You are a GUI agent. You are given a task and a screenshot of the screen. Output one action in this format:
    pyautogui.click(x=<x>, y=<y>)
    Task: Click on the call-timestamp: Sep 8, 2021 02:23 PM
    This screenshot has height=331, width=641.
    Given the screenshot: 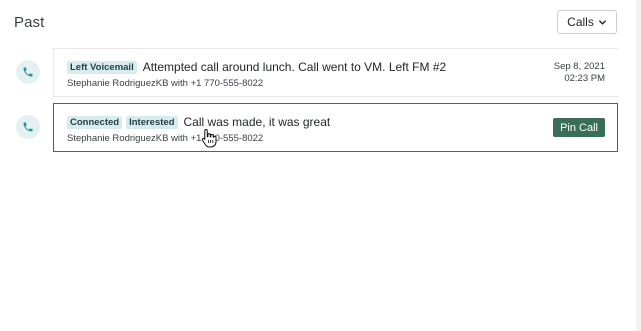 What is the action you would take?
    pyautogui.click(x=579, y=73)
    